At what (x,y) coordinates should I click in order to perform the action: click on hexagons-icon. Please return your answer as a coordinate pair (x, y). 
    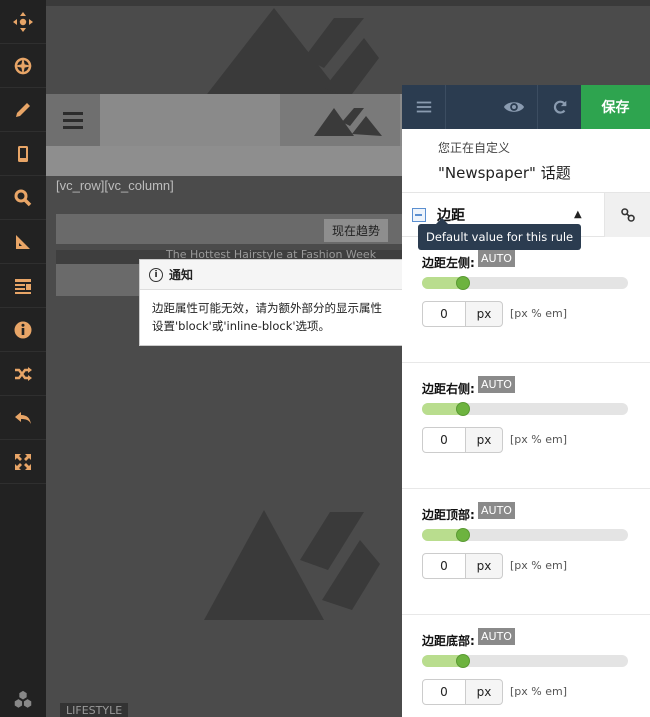
    Looking at the image, I should click on (23, 699).